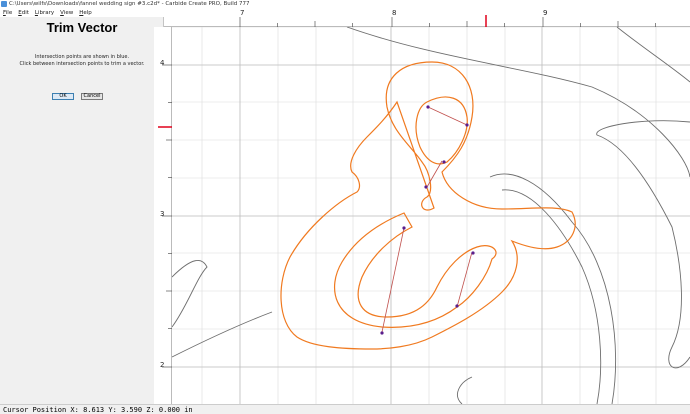 This screenshot has width=690, height=414. What do you see at coordinates (394, 13) in the screenshot?
I see `ruler-x-label: 8` at bounding box center [394, 13].